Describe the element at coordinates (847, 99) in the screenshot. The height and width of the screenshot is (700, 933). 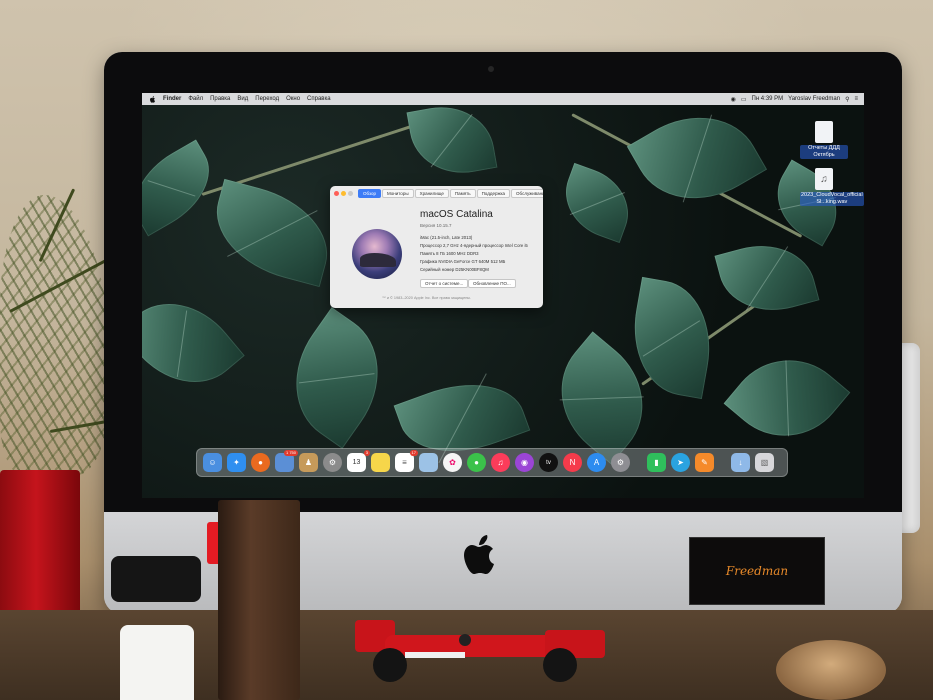
I see `search-icon: ⚲` at that location.